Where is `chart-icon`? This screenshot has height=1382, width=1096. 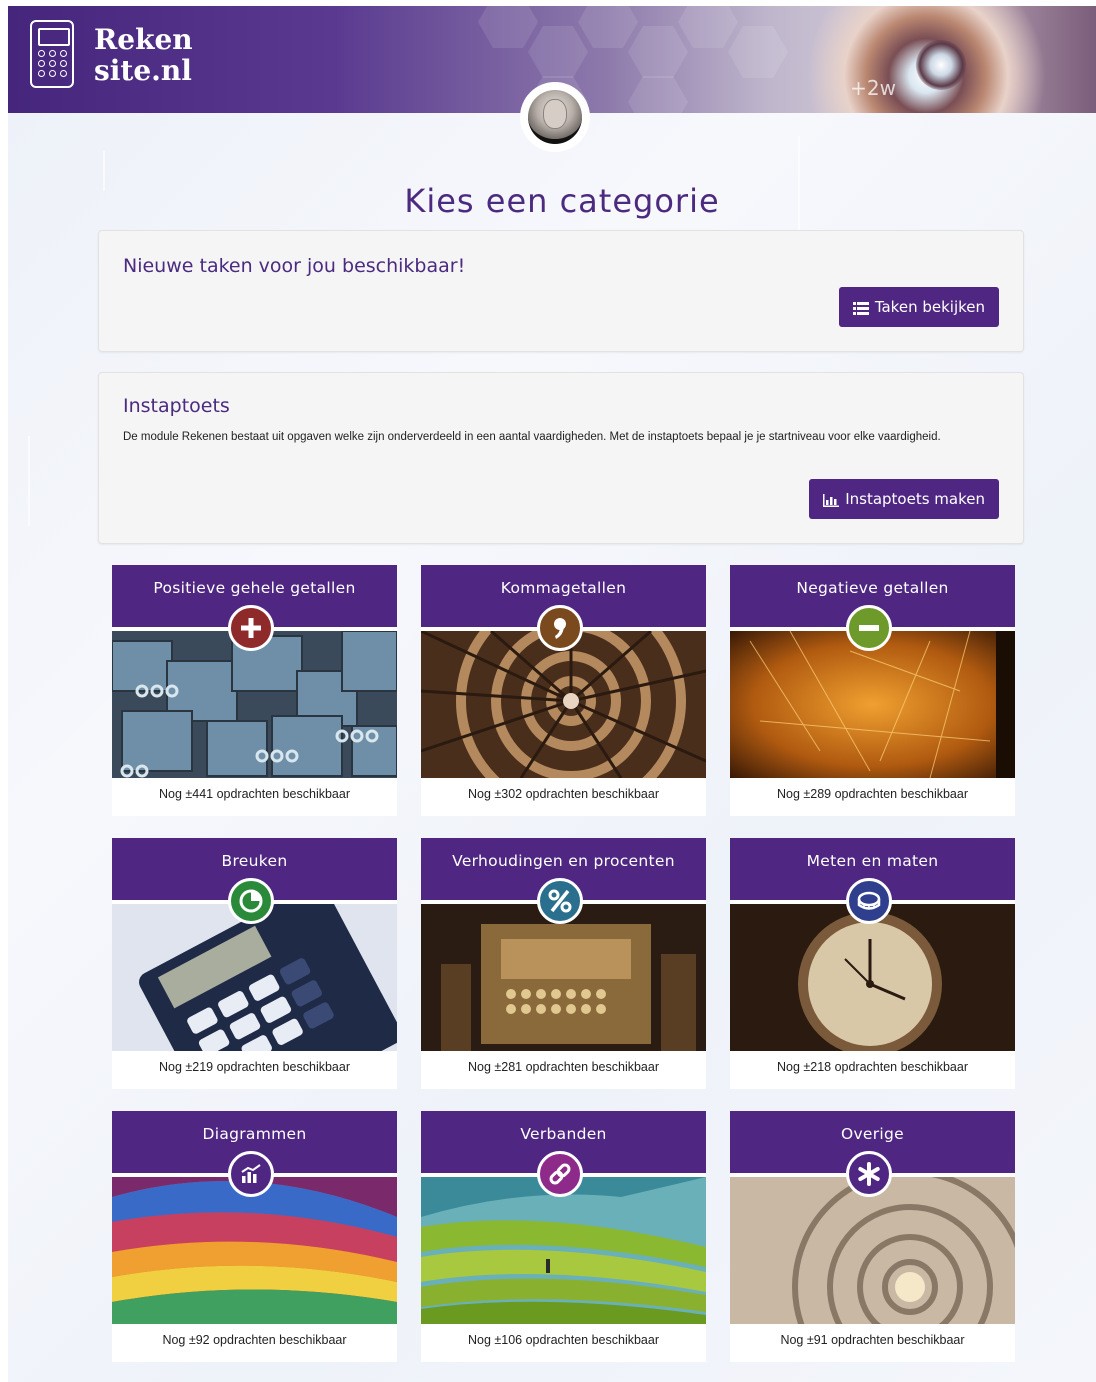
chart-icon is located at coordinates (251, 1174).